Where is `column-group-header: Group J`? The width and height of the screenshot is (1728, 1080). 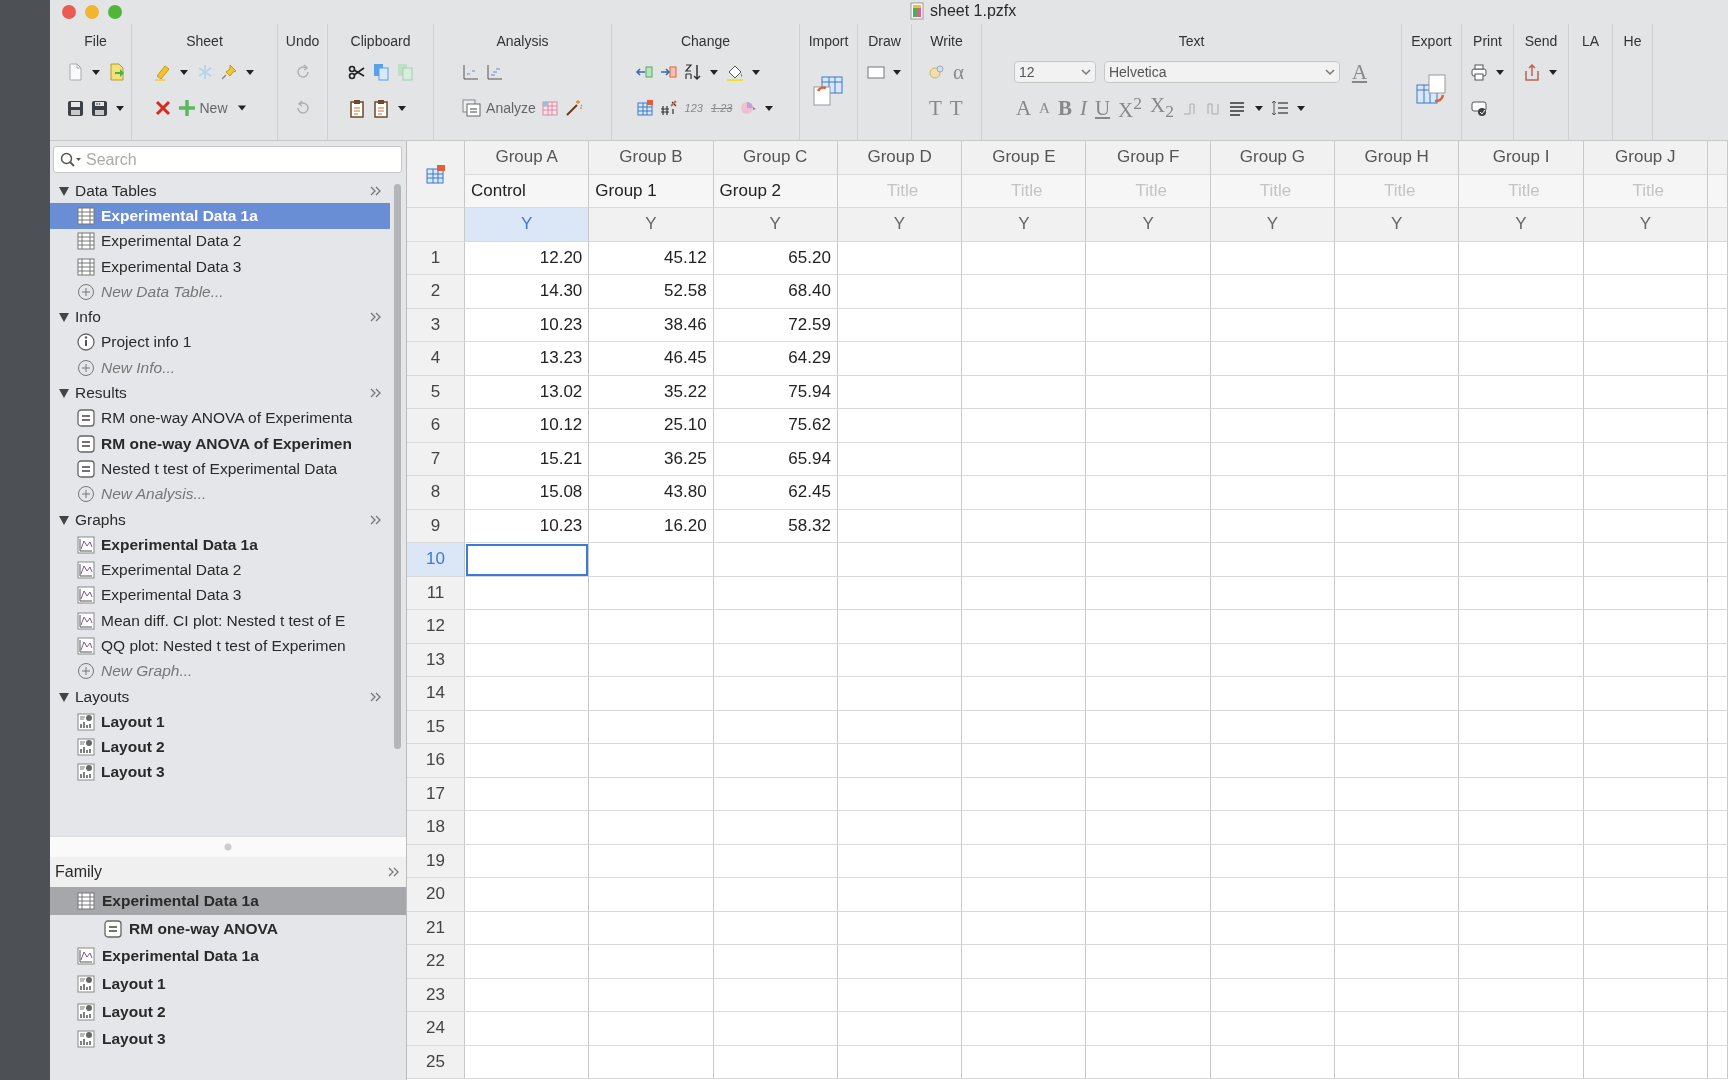
column-group-header: Group J is located at coordinates (1645, 158).